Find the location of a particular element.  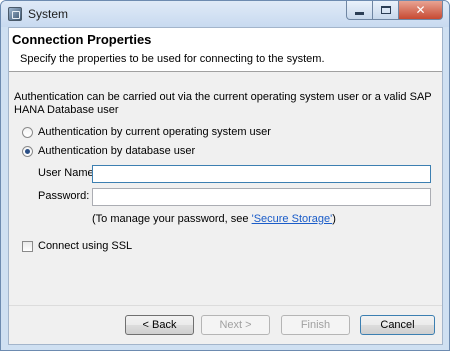

title-bar: System ✕ is located at coordinates (225, 14).